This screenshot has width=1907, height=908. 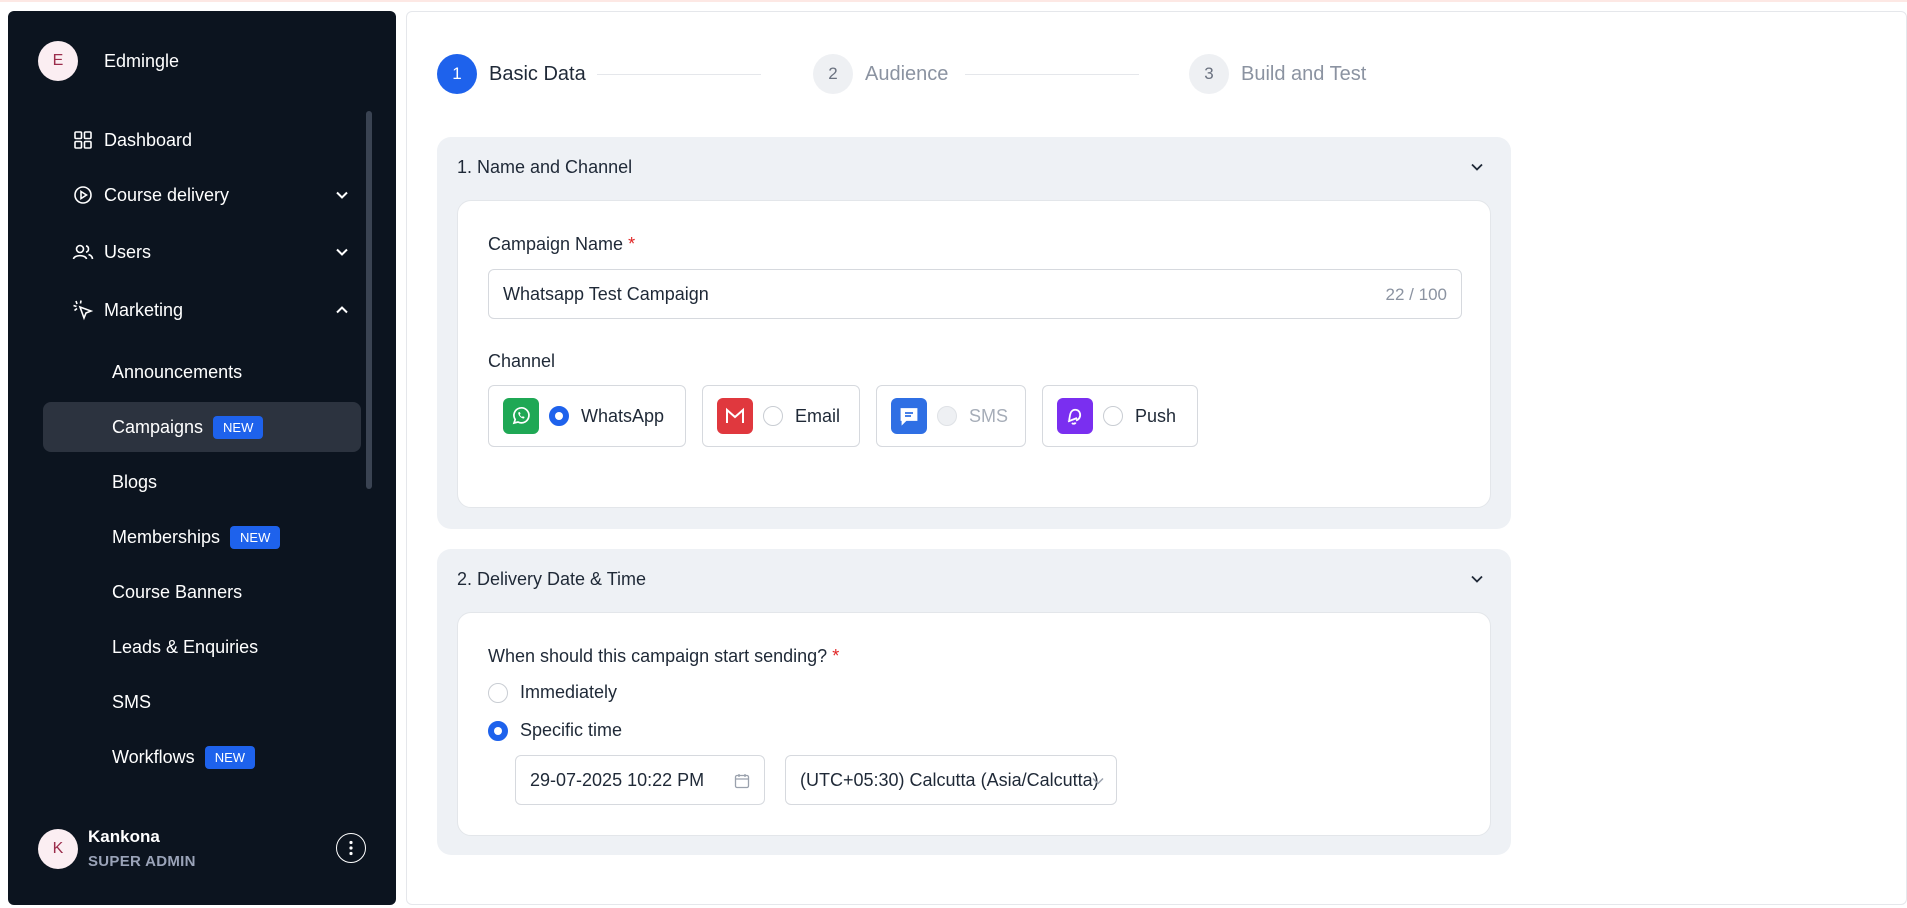 I want to click on more-options-button, so click(x=351, y=848).